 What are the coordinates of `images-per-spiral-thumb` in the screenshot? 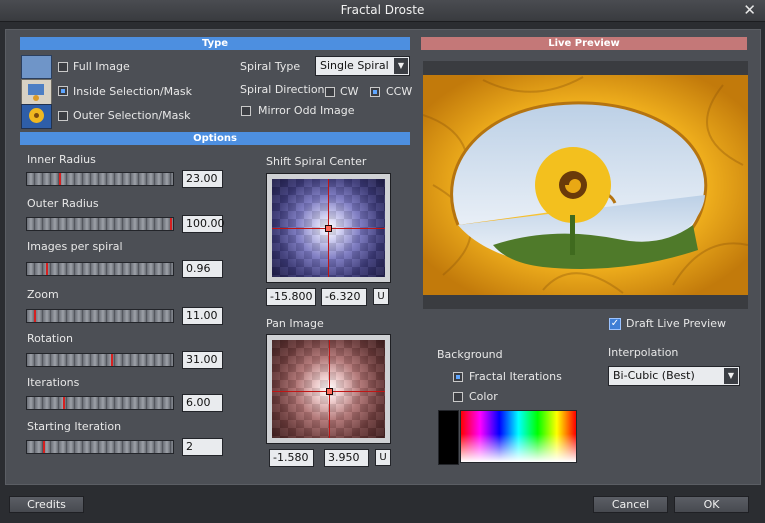 It's located at (47, 269).